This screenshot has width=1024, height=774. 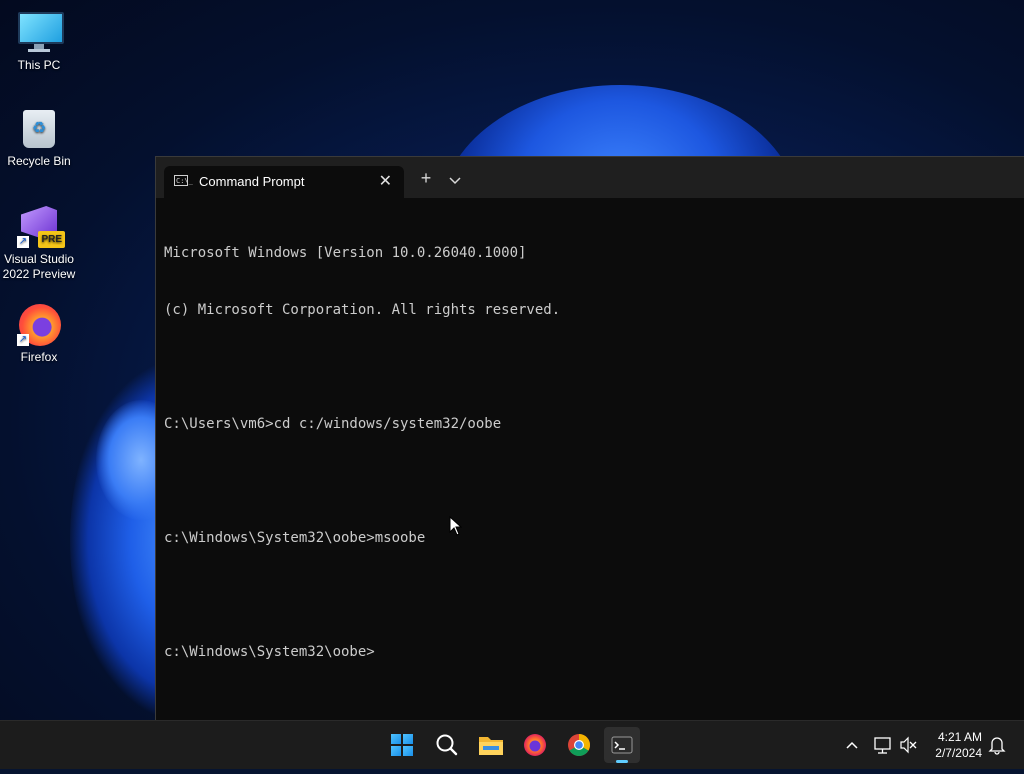 I want to click on desktop-icon-label: Visual Studio 2022 Preview, so click(x=39, y=266).